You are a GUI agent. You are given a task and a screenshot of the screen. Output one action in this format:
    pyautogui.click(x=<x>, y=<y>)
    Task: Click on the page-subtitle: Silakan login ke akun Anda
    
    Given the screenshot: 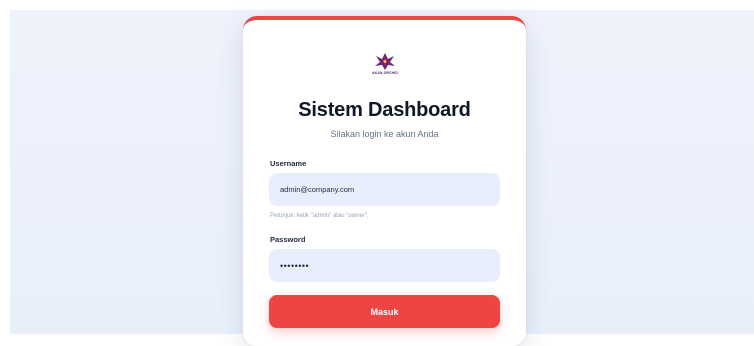 What is the action you would take?
    pyautogui.click(x=384, y=134)
    